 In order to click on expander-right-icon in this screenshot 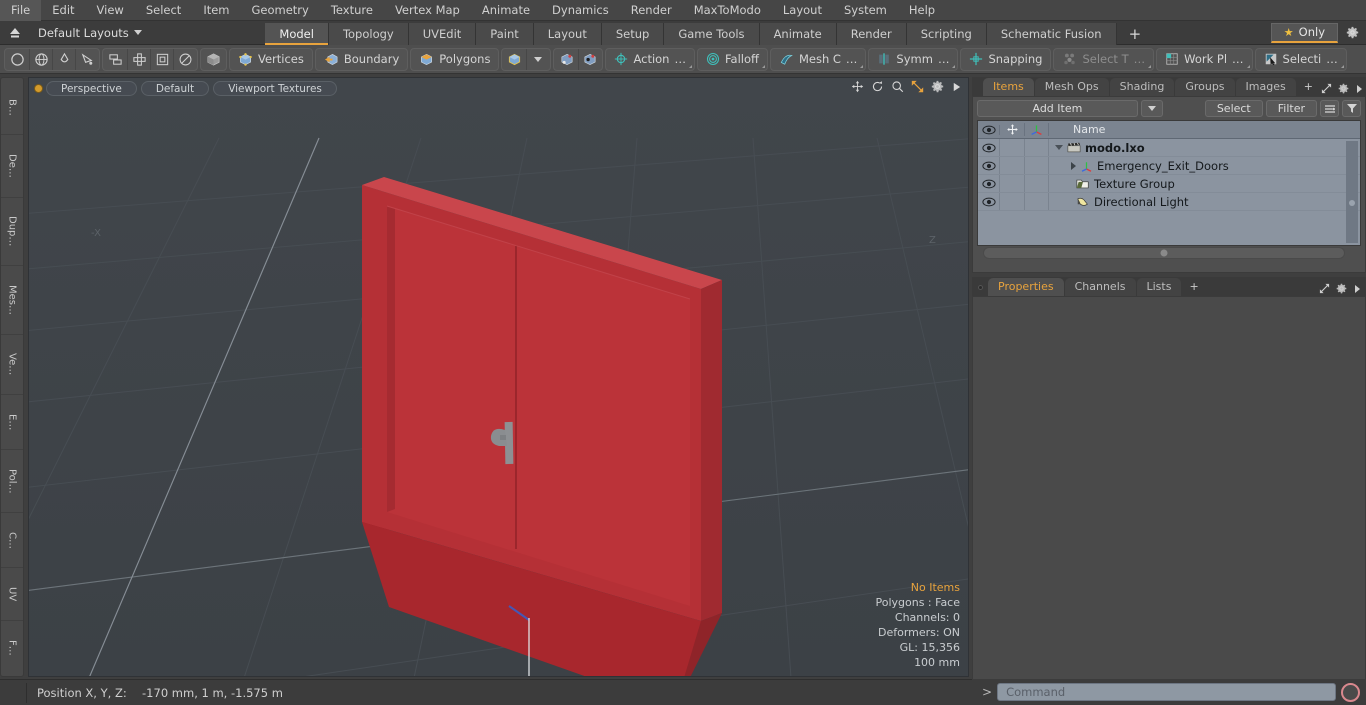, I will do `click(1073, 165)`.